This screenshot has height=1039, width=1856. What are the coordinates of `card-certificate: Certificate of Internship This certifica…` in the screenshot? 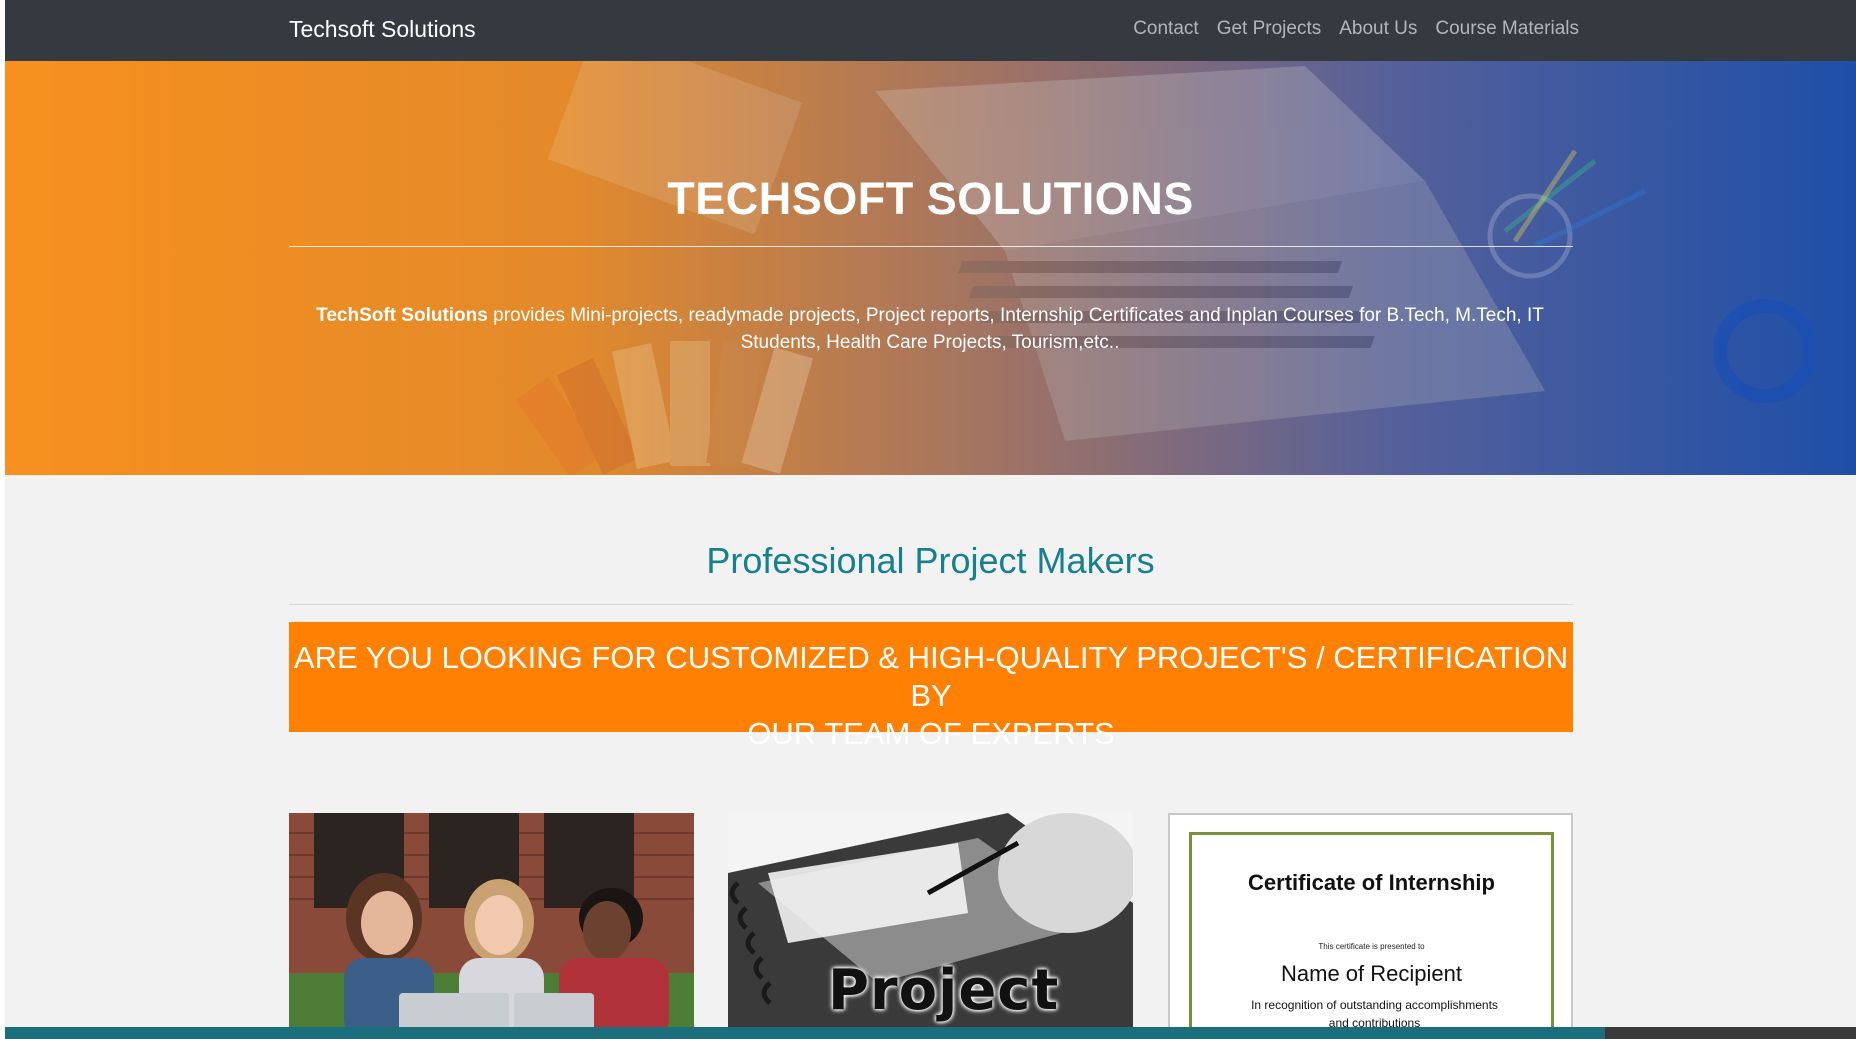 It's located at (1370, 926).